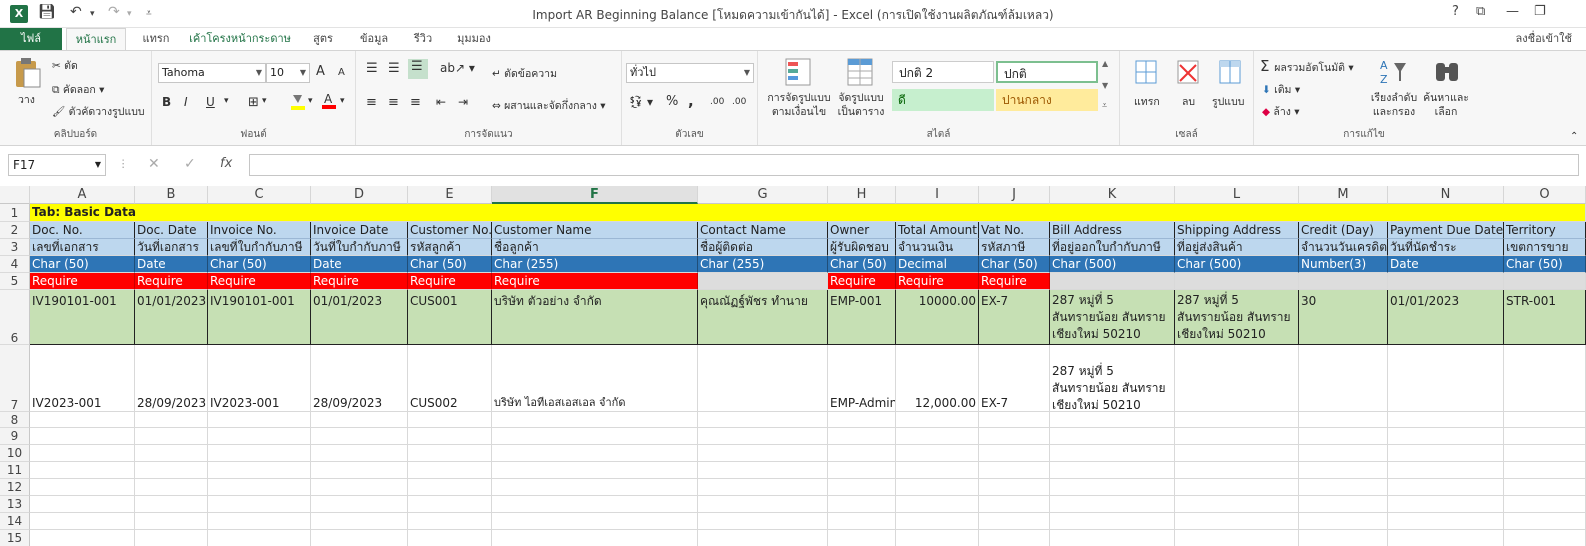 This screenshot has width=1586, height=546. I want to click on cell-c6: IV190101-001, so click(259, 317).